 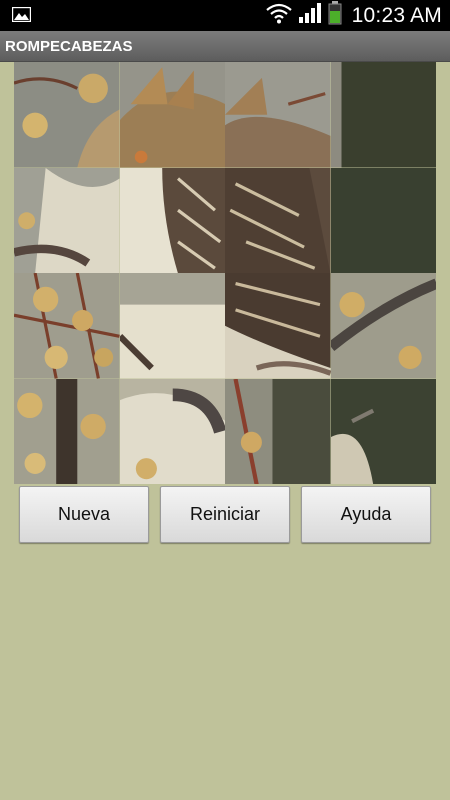 I want to click on reset-button: Reiniciar, so click(x=225, y=514).